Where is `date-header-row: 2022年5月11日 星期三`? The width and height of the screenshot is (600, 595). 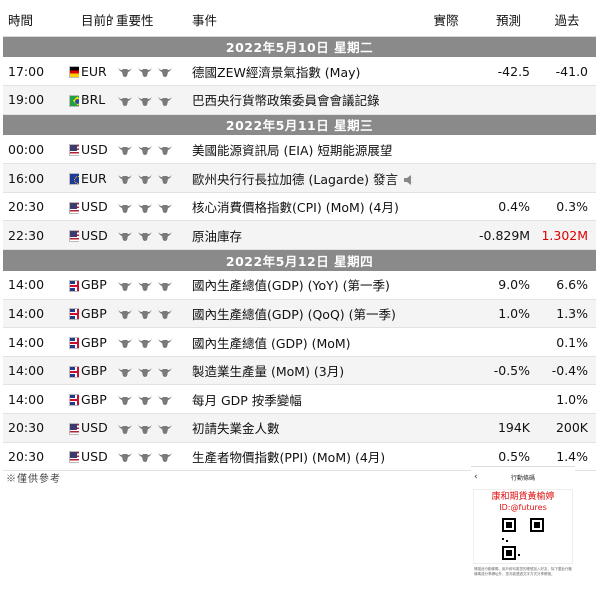 date-header-row: 2022年5月11日 星期三 is located at coordinates (300, 125).